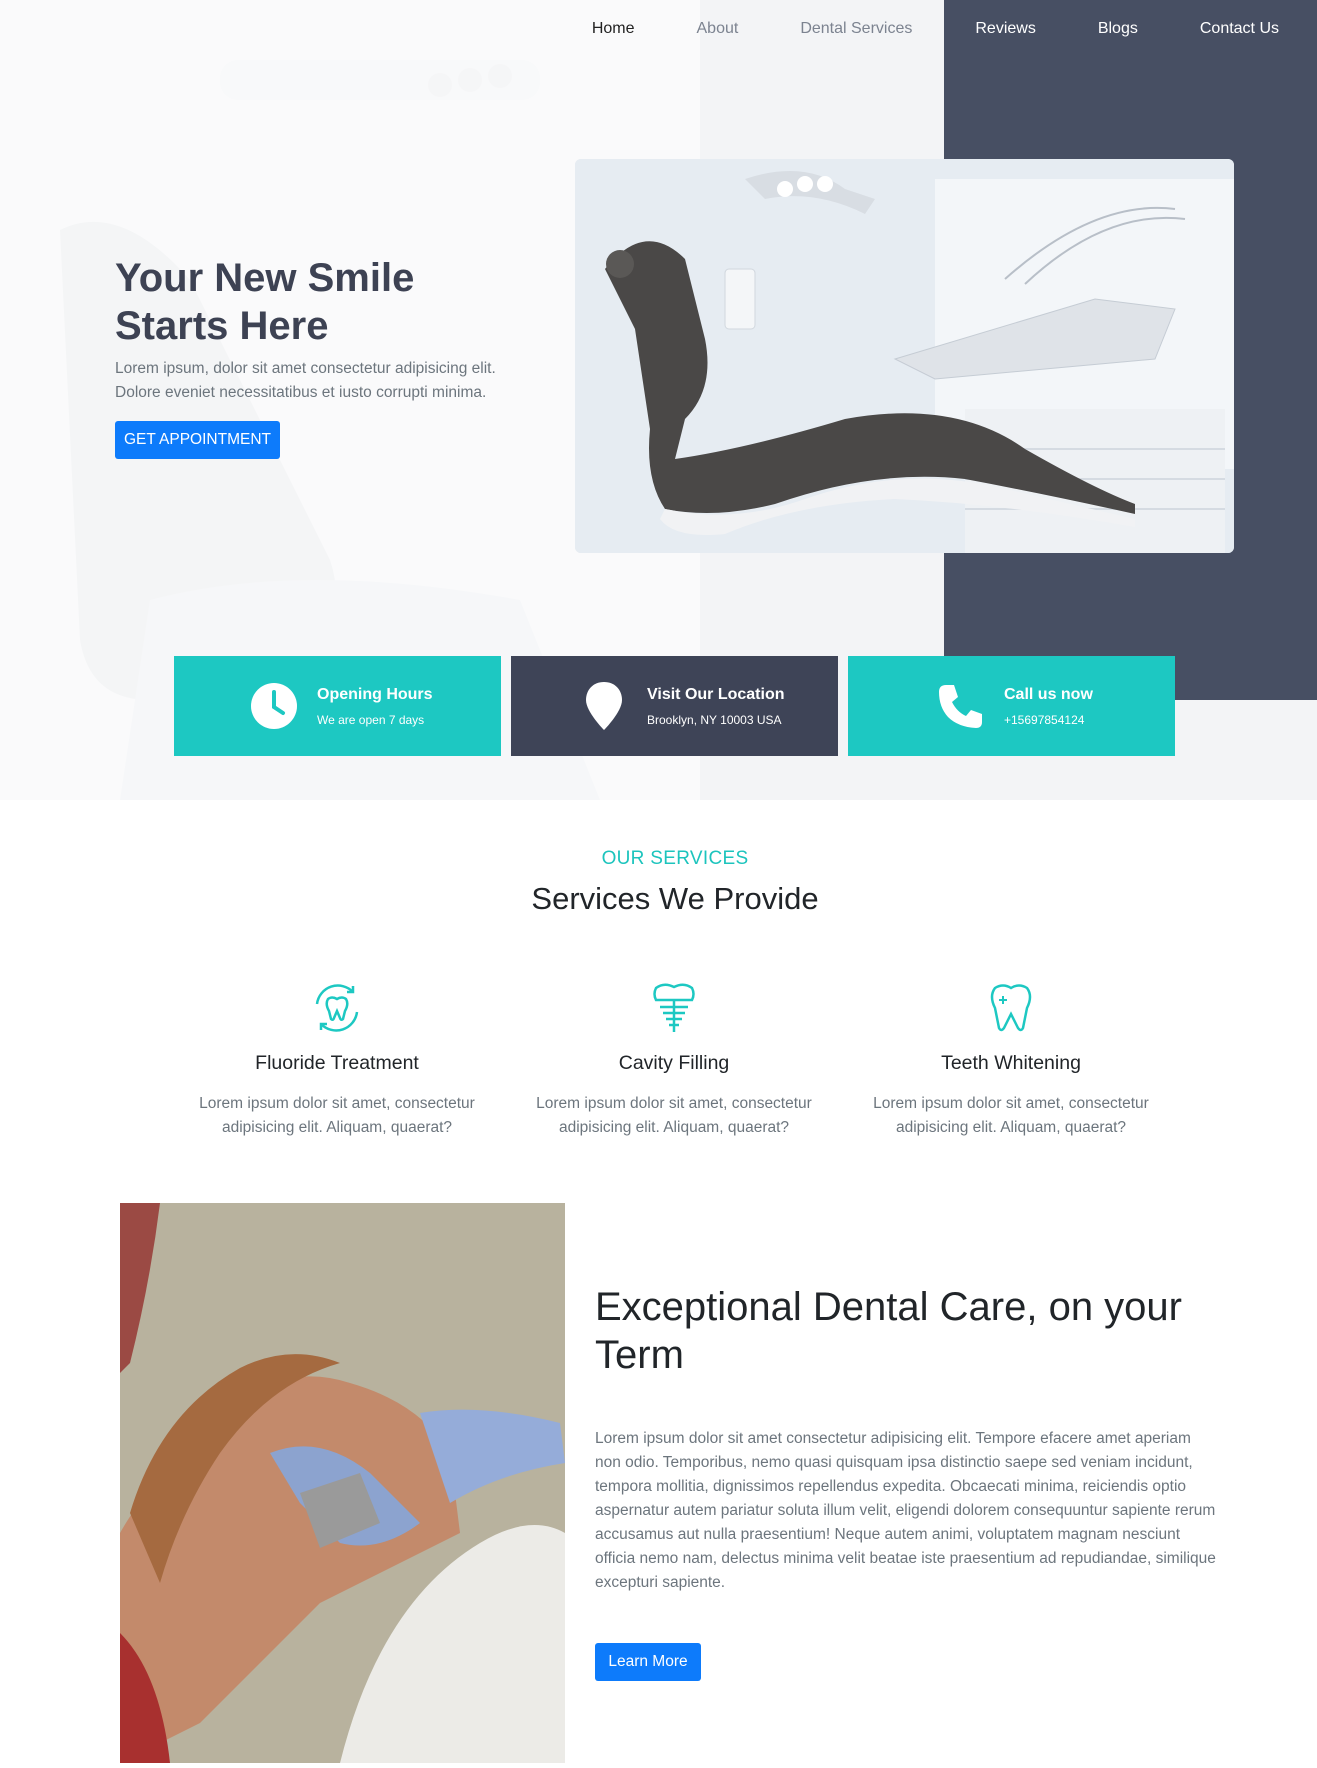  Describe the element at coordinates (197, 440) in the screenshot. I see `get-appointment-button: GET APPOINTMENT` at that location.